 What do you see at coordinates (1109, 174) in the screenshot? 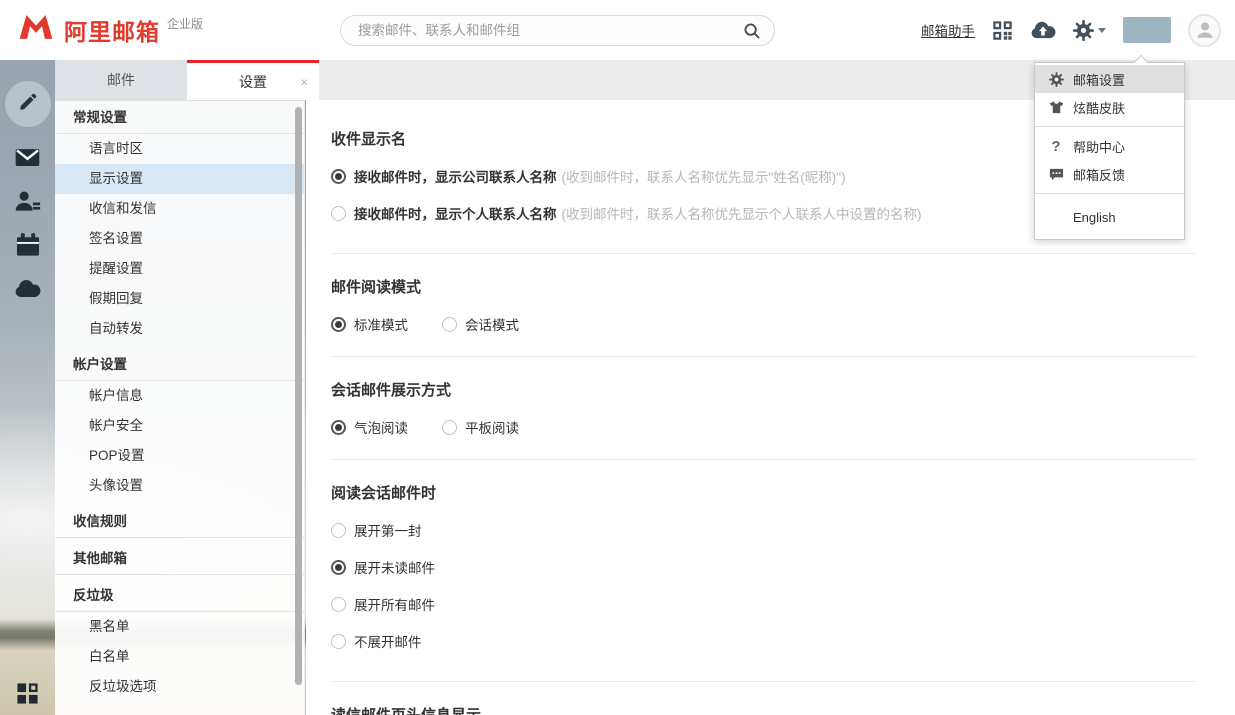
I see `menu-item-邮箱反馈: 邮箱反馈` at bounding box center [1109, 174].